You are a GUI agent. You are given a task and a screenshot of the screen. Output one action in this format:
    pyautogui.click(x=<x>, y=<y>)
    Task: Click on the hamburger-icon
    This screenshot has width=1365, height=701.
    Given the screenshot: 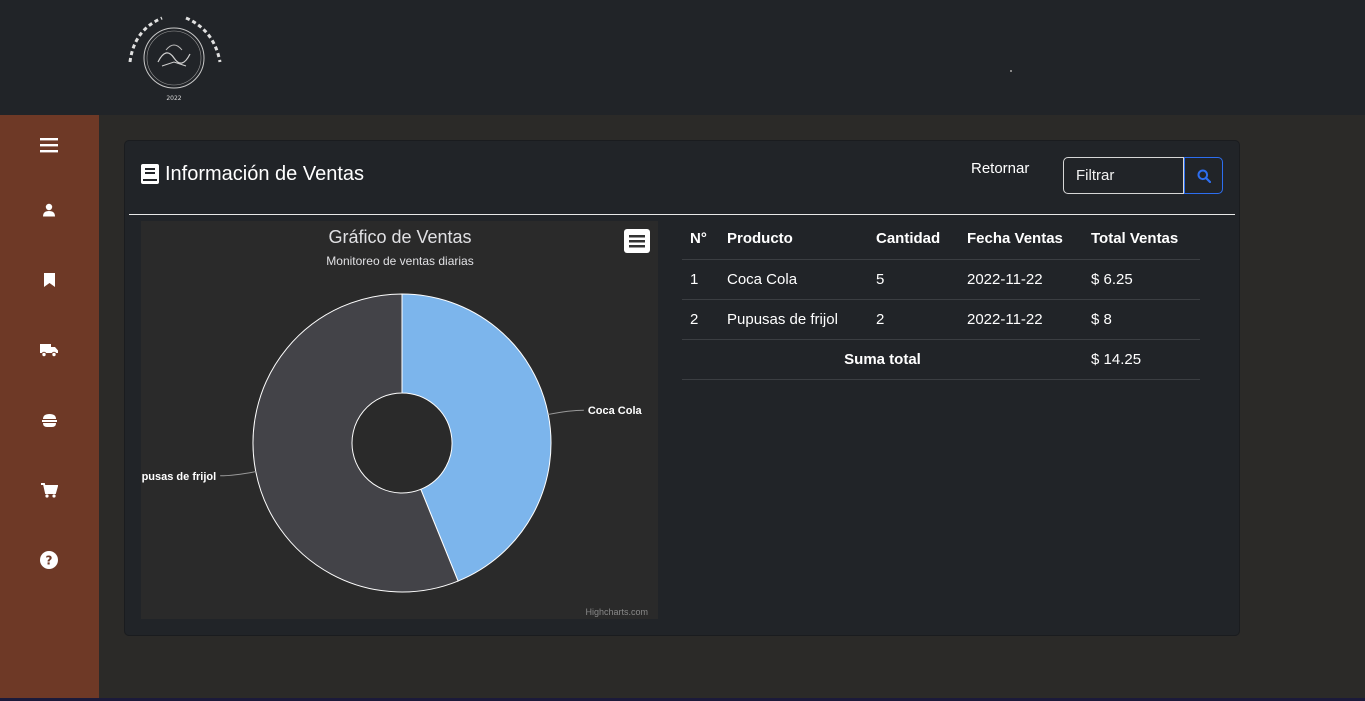 What is the action you would take?
    pyautogui.click(x=49, y=145)
    